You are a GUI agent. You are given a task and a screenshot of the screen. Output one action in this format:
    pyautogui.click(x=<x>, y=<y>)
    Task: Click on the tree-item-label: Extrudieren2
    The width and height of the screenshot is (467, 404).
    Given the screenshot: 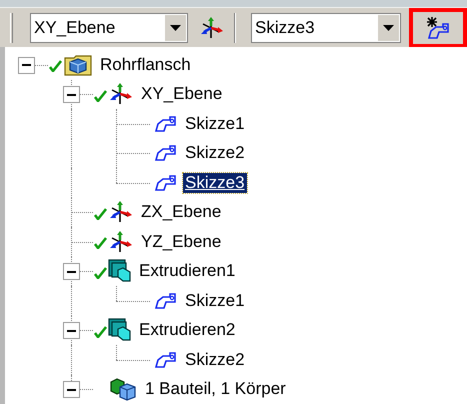 What is the action you would take?
    pyautogui.click(x=187, y=330)
    